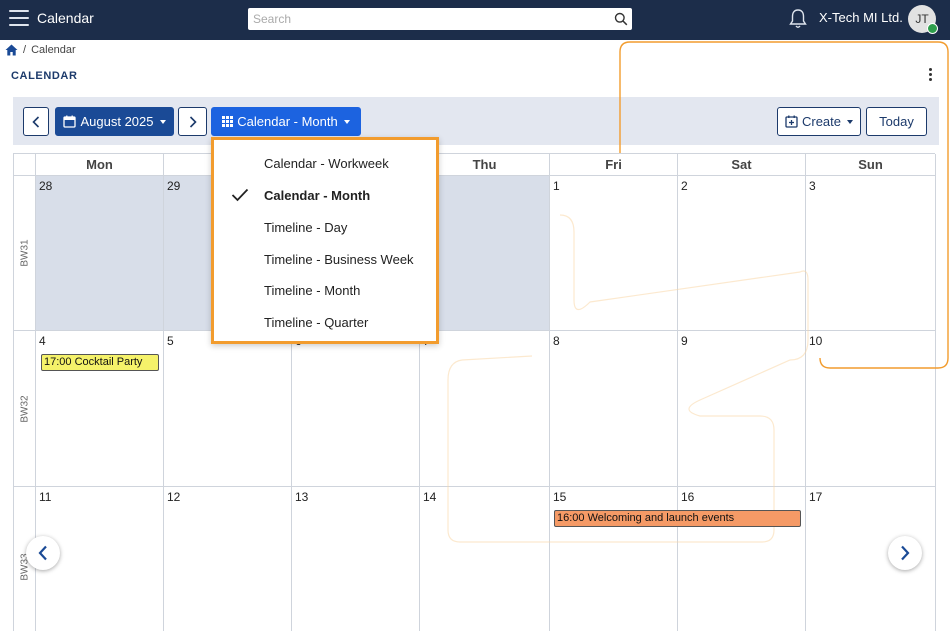 The width and height of the screenshot is (950, 631). What do you see at coordinates (65, 18) in the screenshot?
I see `app-title: Calendar` at bounding box center [65, 18].